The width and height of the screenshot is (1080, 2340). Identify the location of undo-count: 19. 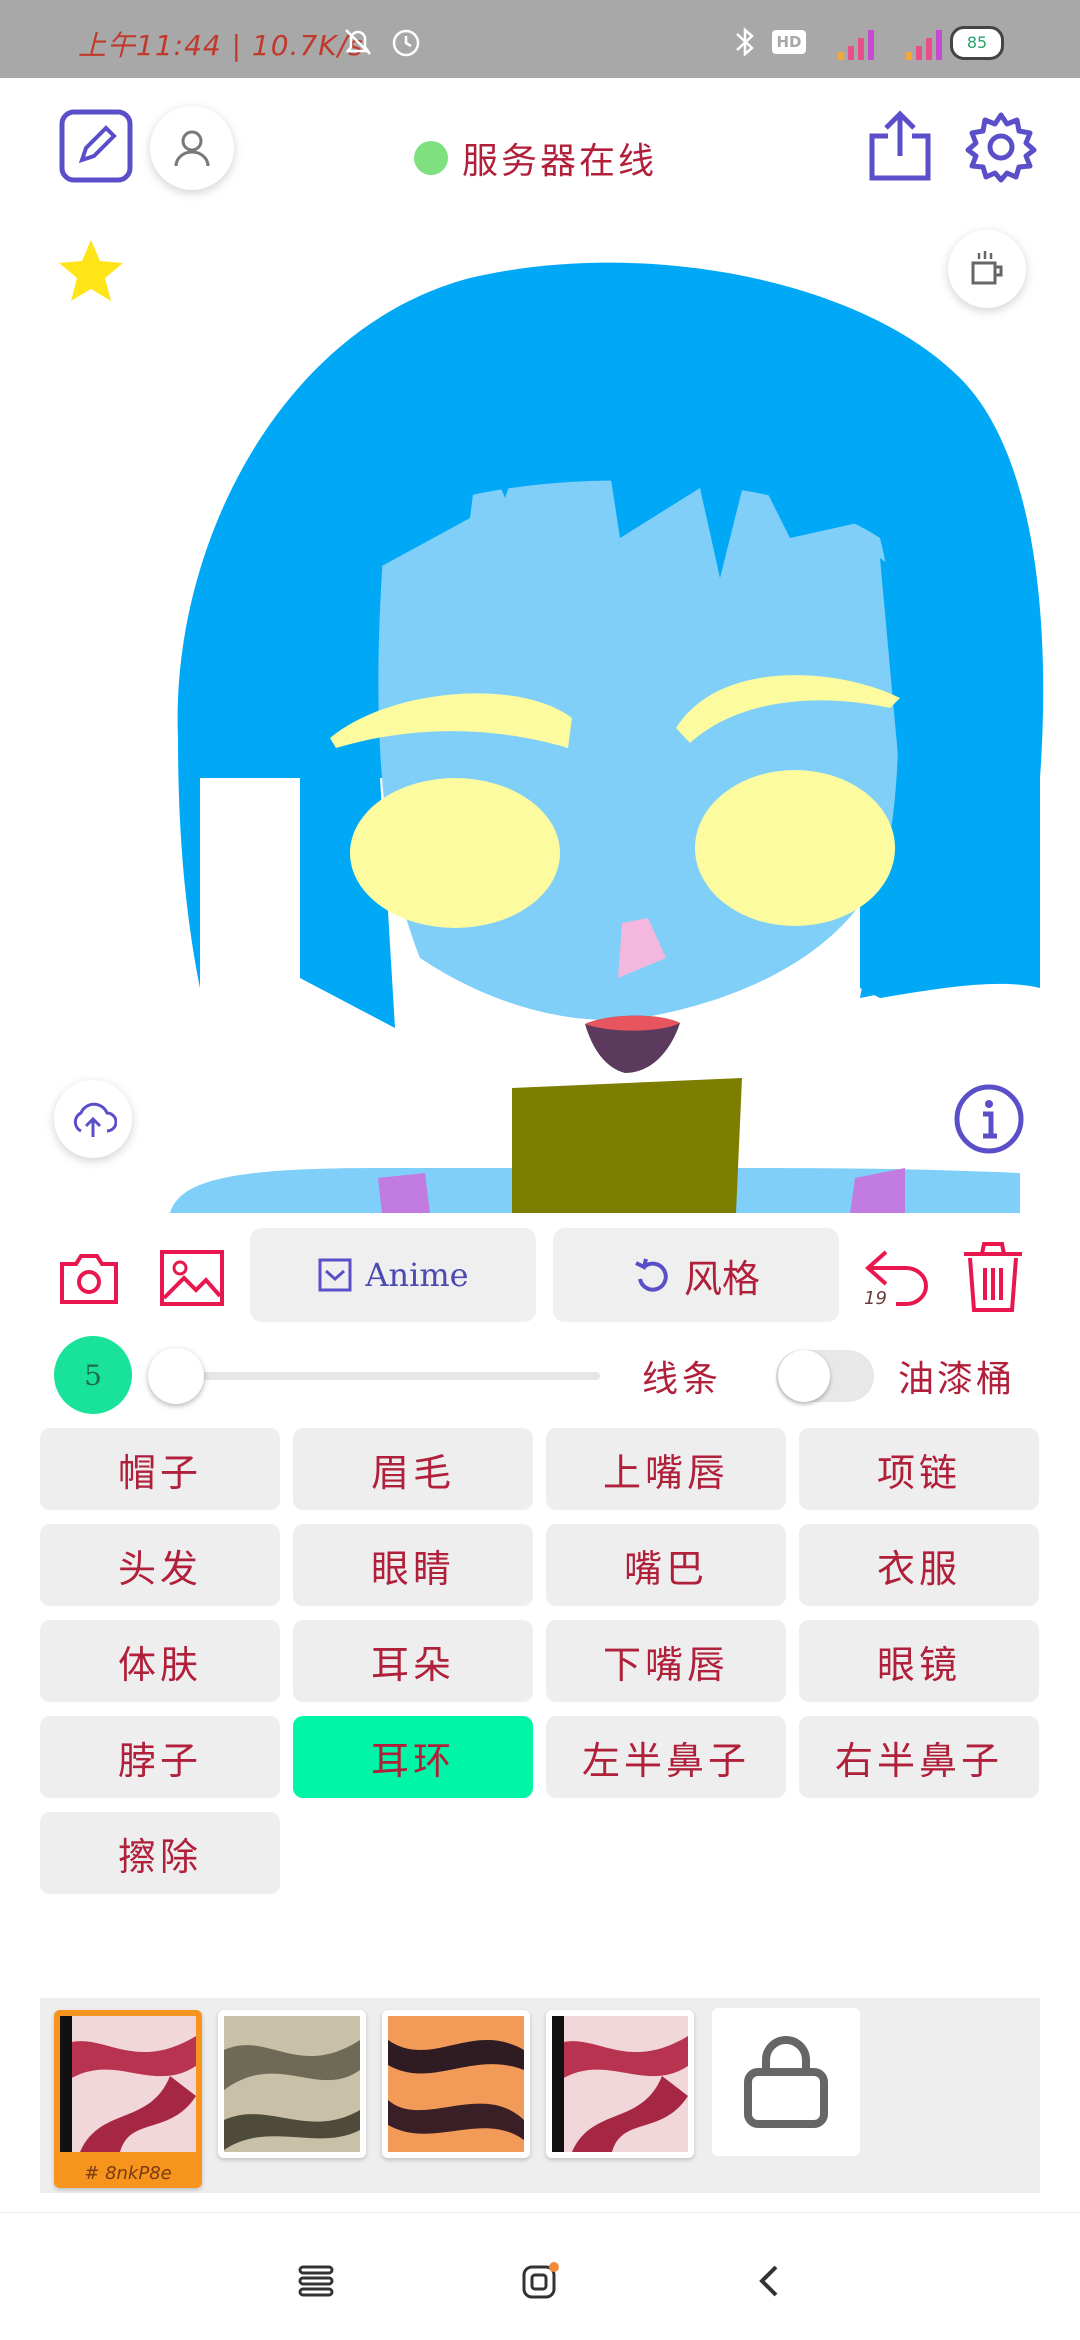
(875, 1298).